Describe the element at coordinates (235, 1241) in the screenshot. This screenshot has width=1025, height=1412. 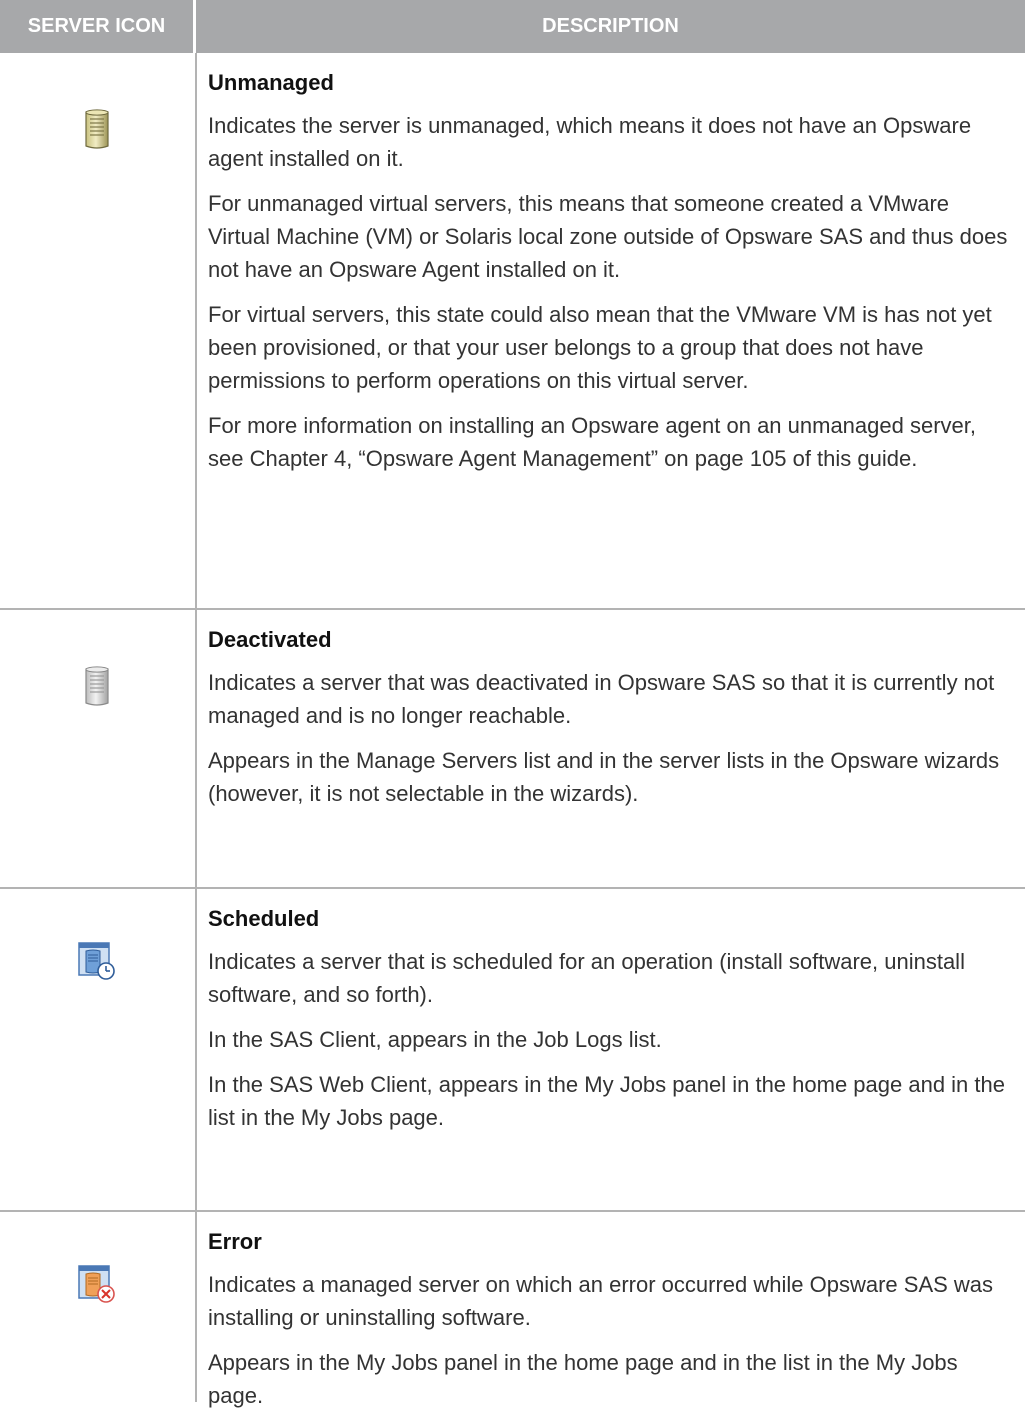
I see `row-title: Error` at that location.